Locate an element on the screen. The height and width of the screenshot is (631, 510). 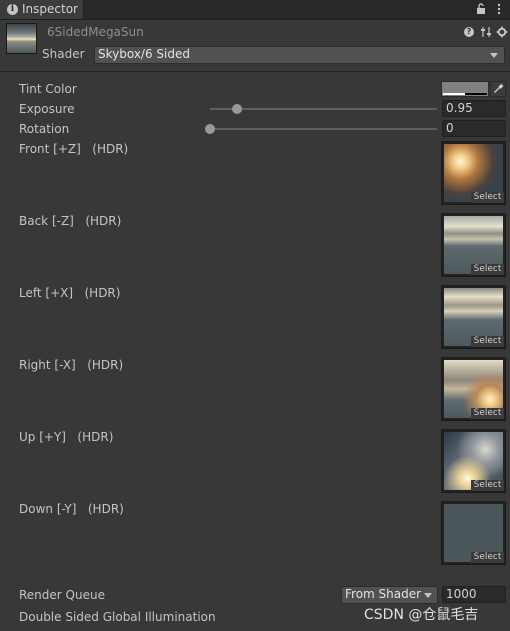
down-texture-label: Down [-Y] (HDR) is located at coordinates (71, 509).